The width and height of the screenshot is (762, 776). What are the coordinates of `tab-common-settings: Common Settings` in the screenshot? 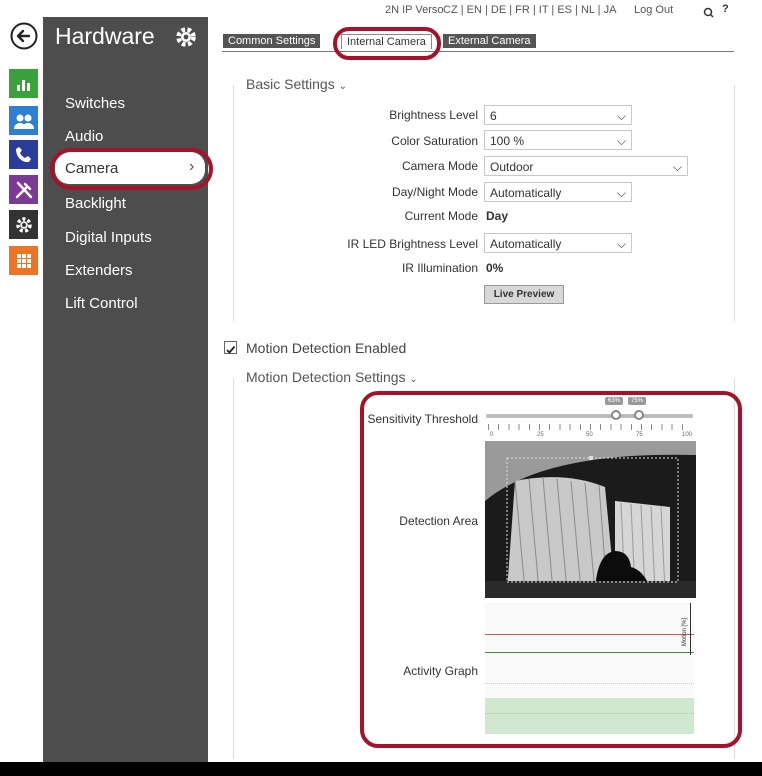 It's located at (272, 41).